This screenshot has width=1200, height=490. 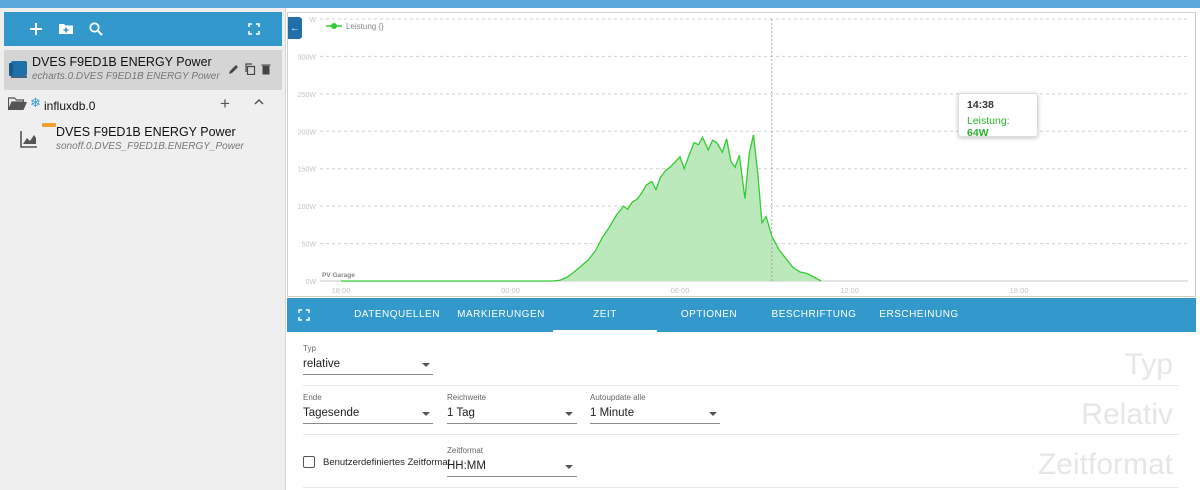 What do you see at coordinates (18, 69) in the screenshot?
I see `chart-preset-icon` at bounding box center [18, 69].